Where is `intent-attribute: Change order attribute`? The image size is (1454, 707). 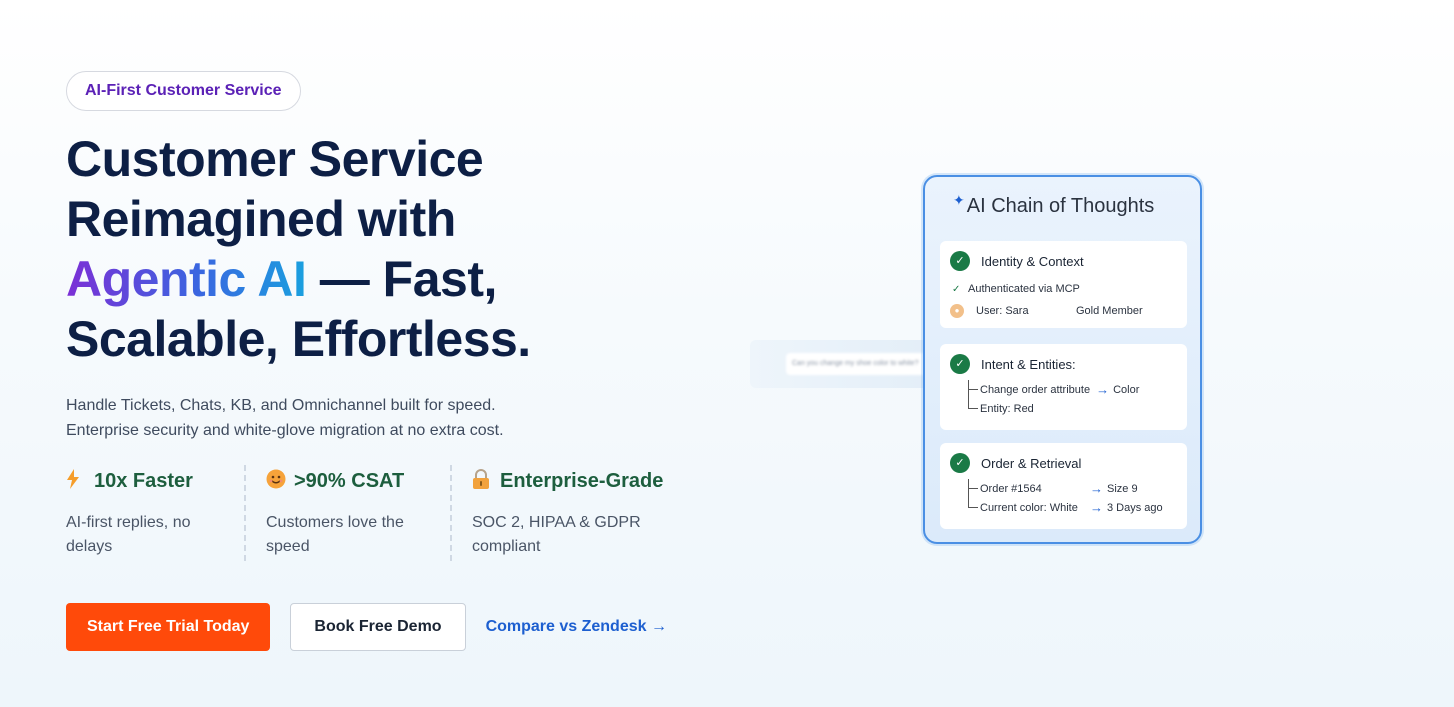 intent-attribute: Change order attribute is located at coordinates (1035, 389).